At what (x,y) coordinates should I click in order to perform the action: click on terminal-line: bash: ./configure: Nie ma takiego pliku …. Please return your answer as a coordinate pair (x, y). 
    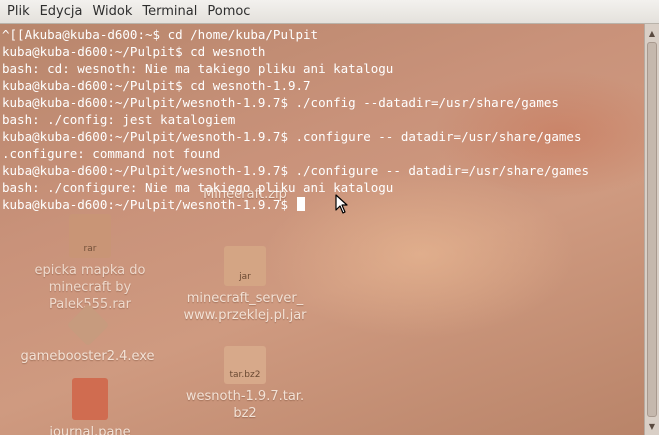
    Looking at the image, I should click on (198, 187).